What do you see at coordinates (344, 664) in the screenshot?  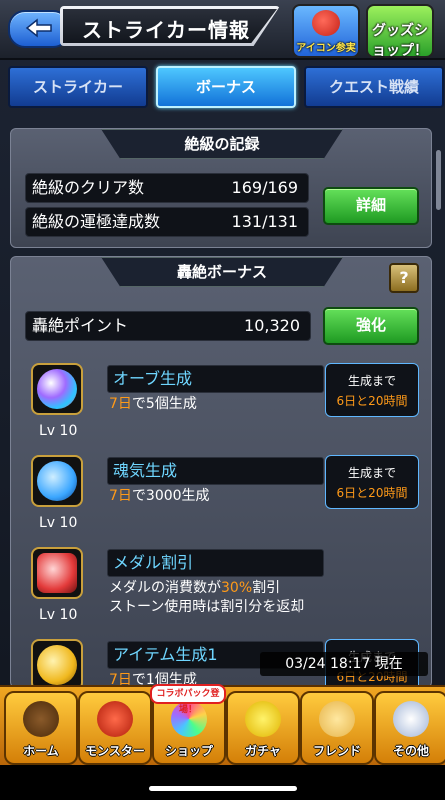 I see `timestamp: 03/24 18:17 現在` at bounding box center [344, 664].